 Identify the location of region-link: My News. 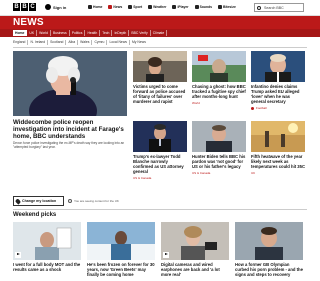
(139, 42).